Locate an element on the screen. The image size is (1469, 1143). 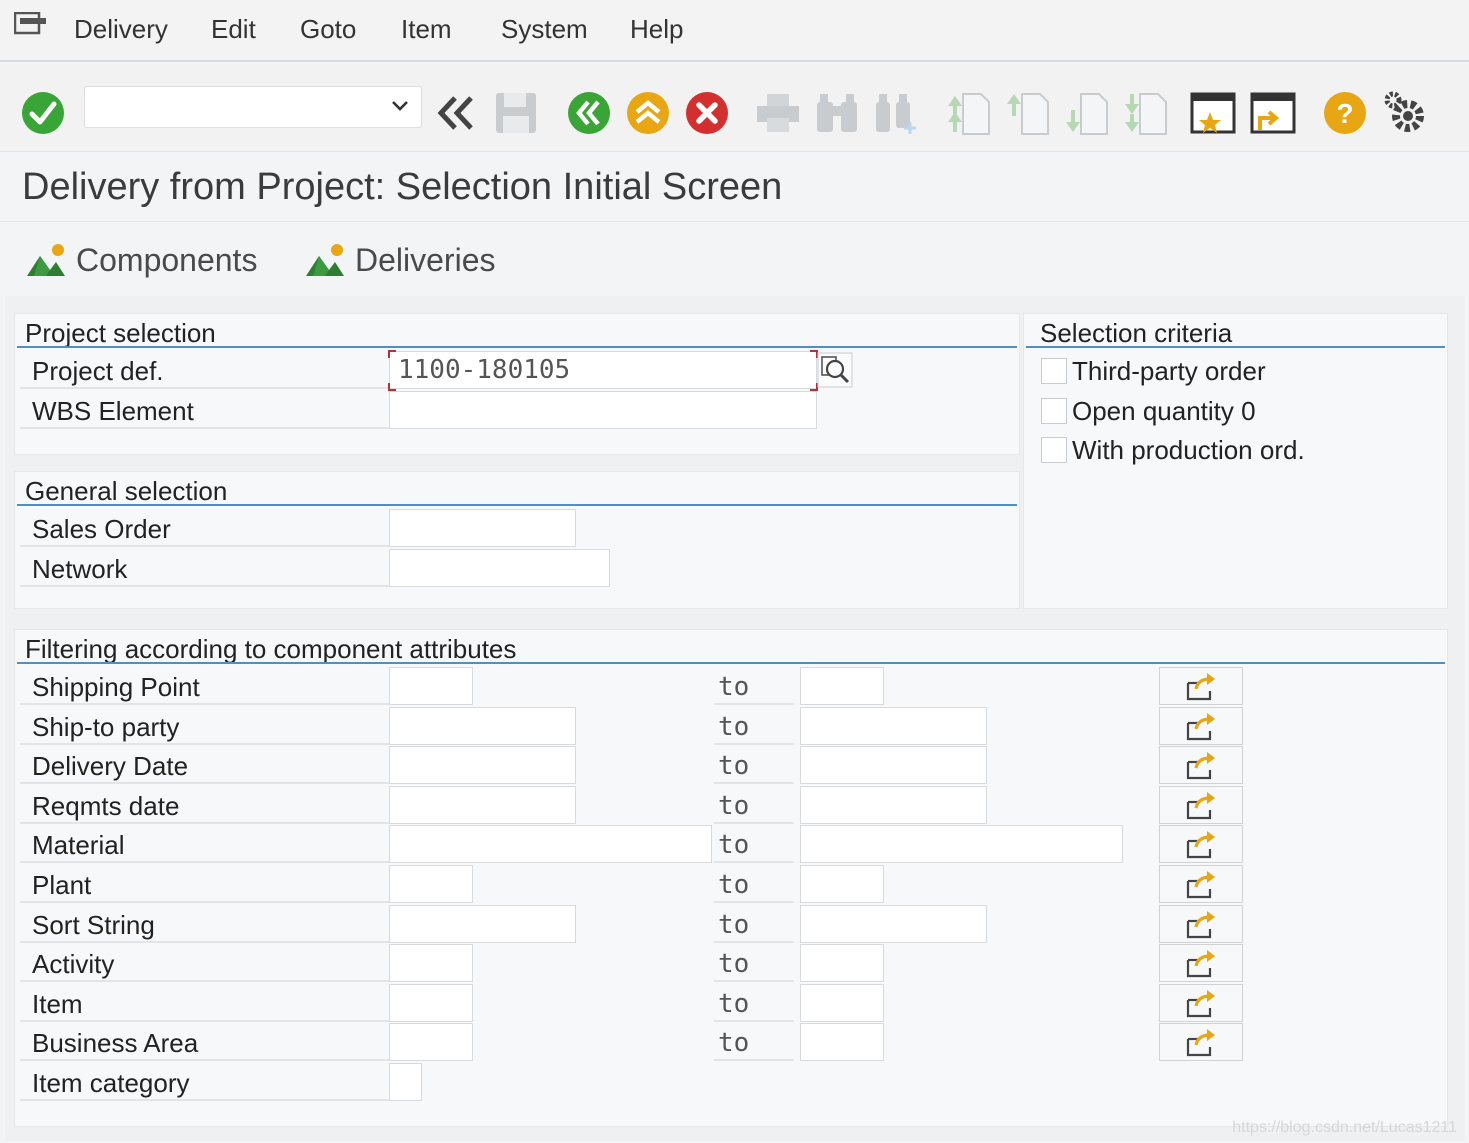
item-label: Item is located at coordinates (205, 1004).